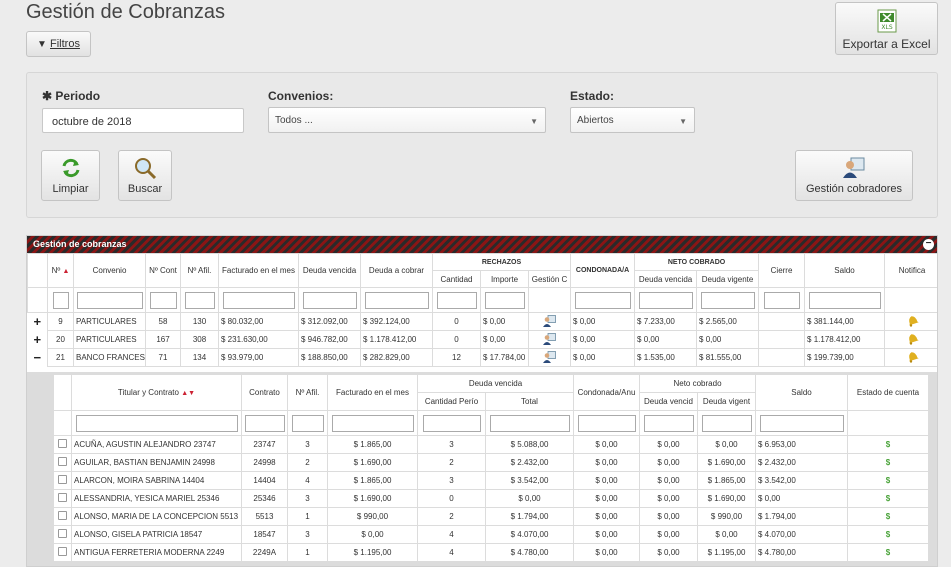  Describe the element at coordinates (666, 279) in the screenshot. I see `col-neto-vencida: Deuda vencida` at that location.